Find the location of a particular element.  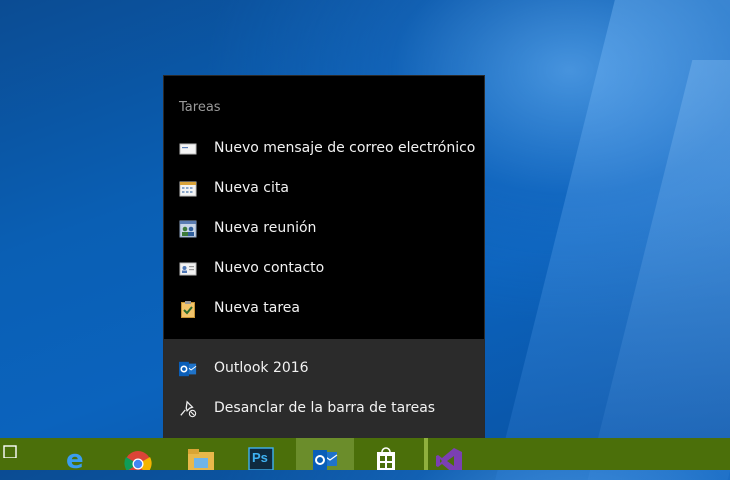

task-clipboard-icon is located at coordinates (188, 309).